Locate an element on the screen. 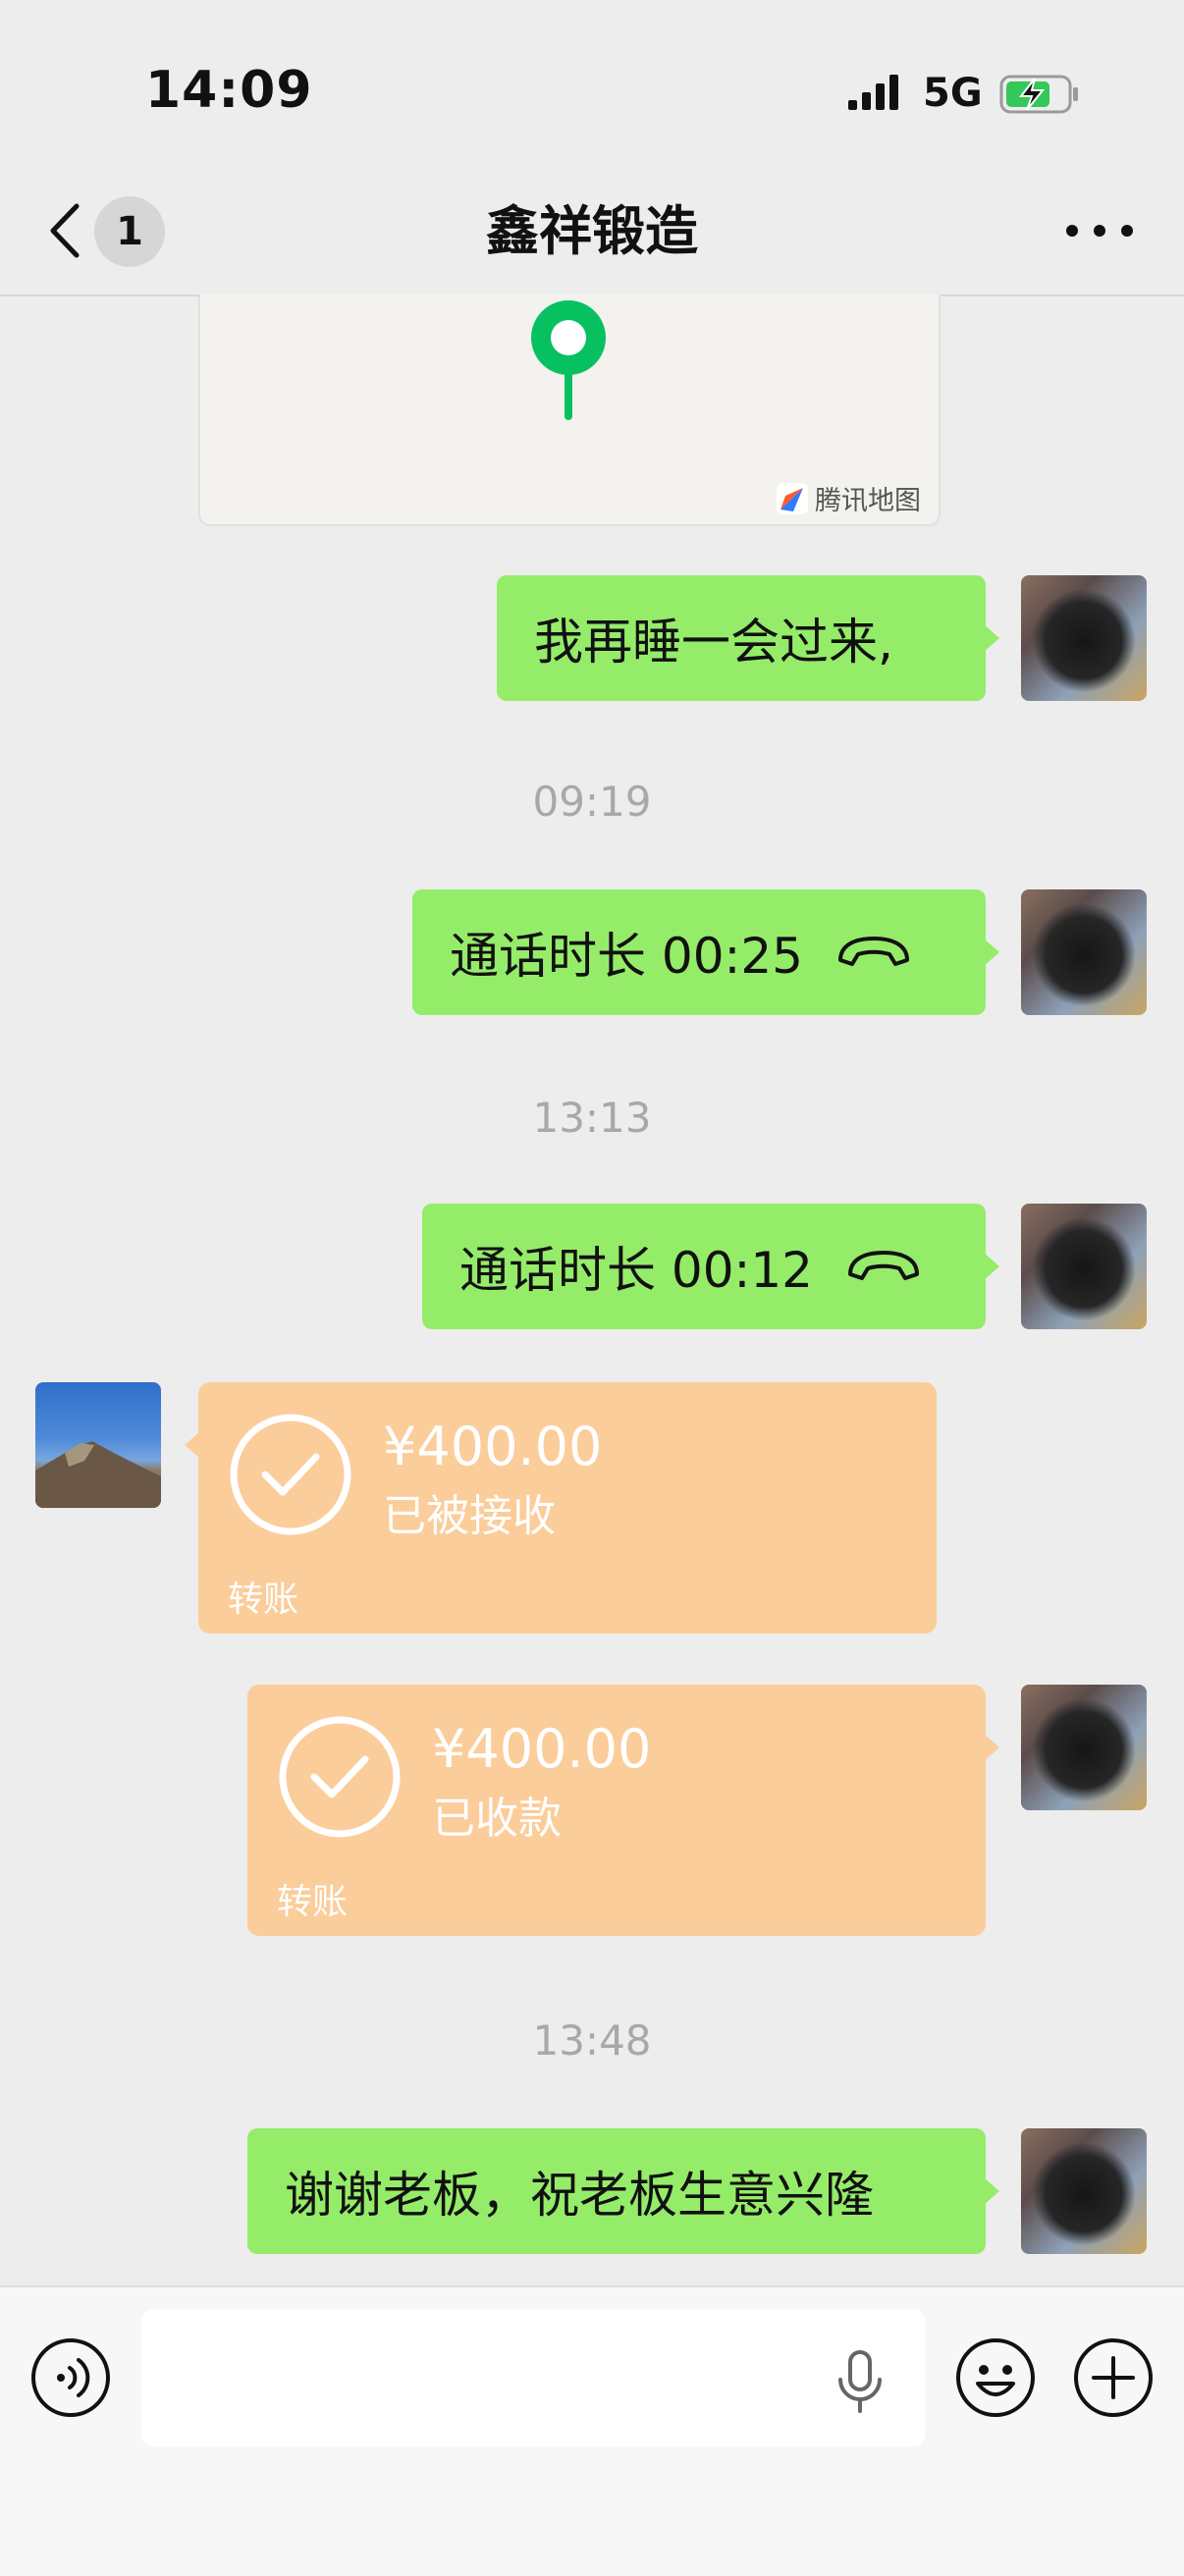 The width and height of the screenshot is (1184, 2576). smiley-icon is located at coordinates (995, 2377).